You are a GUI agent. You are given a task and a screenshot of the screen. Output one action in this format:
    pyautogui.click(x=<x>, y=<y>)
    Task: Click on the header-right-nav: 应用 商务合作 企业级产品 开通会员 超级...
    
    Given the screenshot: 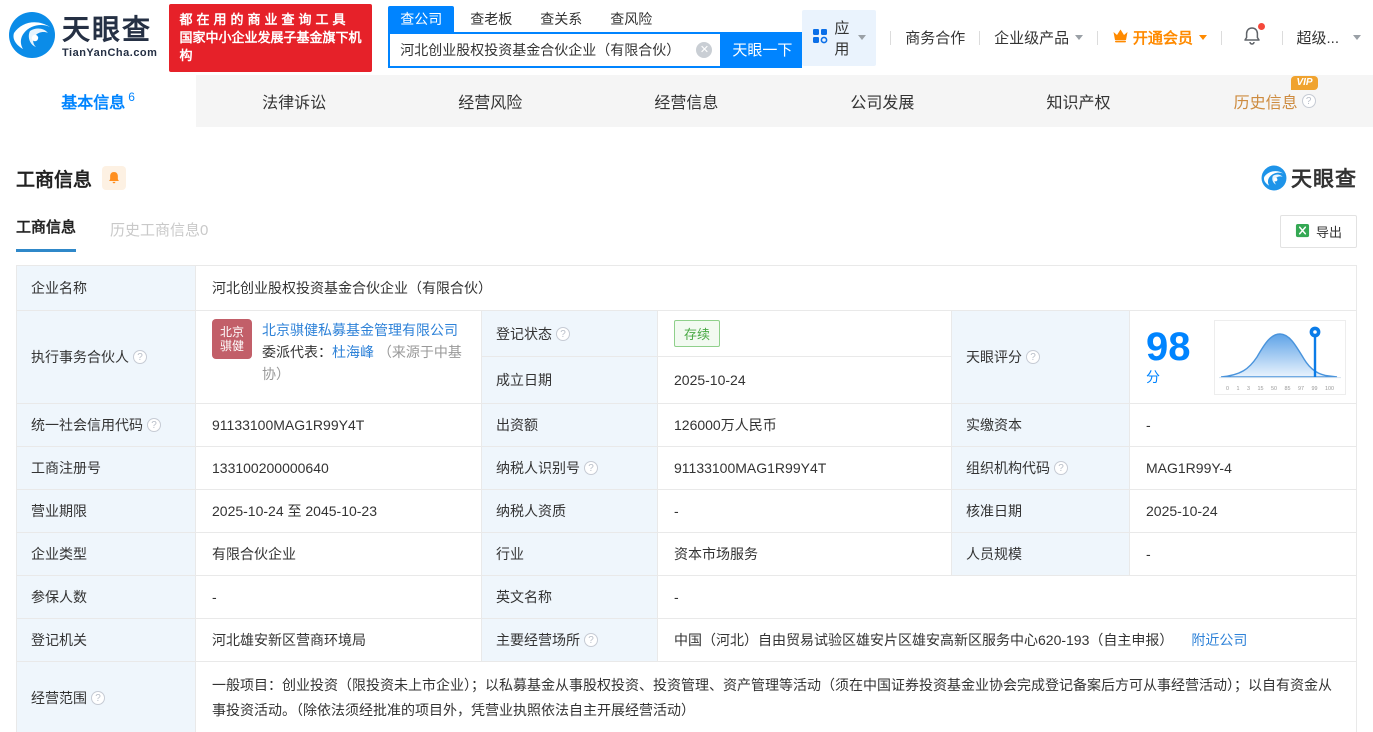 What is the action you would take?
    pyautogui.click(x=1082, y=37)
    